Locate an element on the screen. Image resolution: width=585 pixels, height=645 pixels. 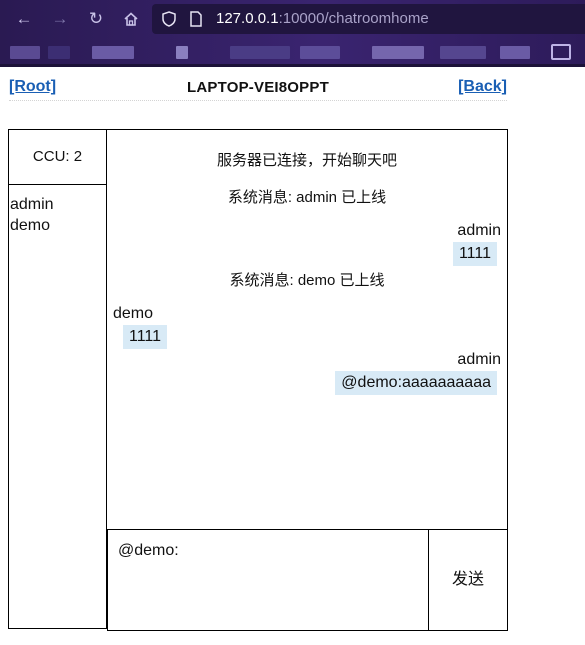
system-message: 系统消息: admin 已上线 is located at coordinates (307, 197).